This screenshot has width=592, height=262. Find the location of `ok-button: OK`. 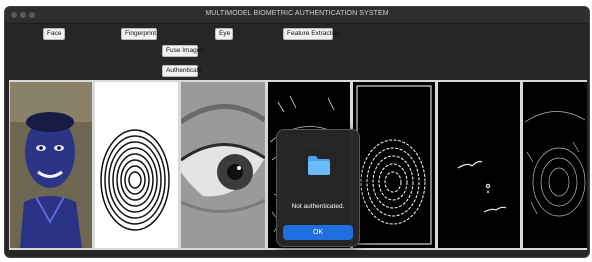

ok-button: OK is located at coordinates (318, 232).